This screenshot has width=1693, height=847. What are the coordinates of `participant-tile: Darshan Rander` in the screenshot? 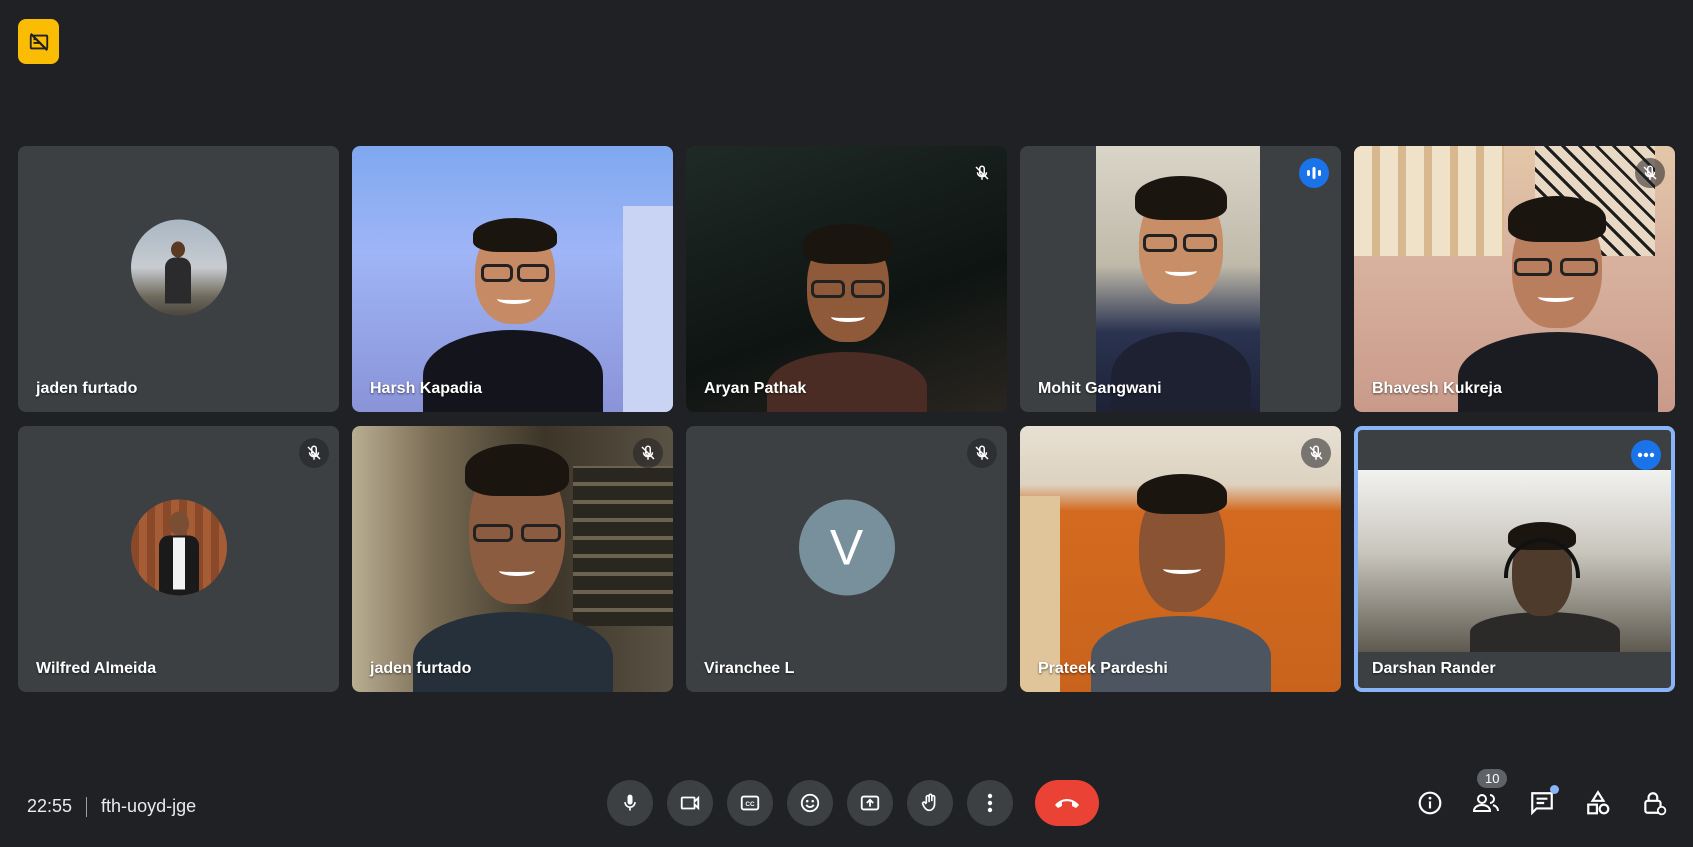 It's located at (1514, 559).